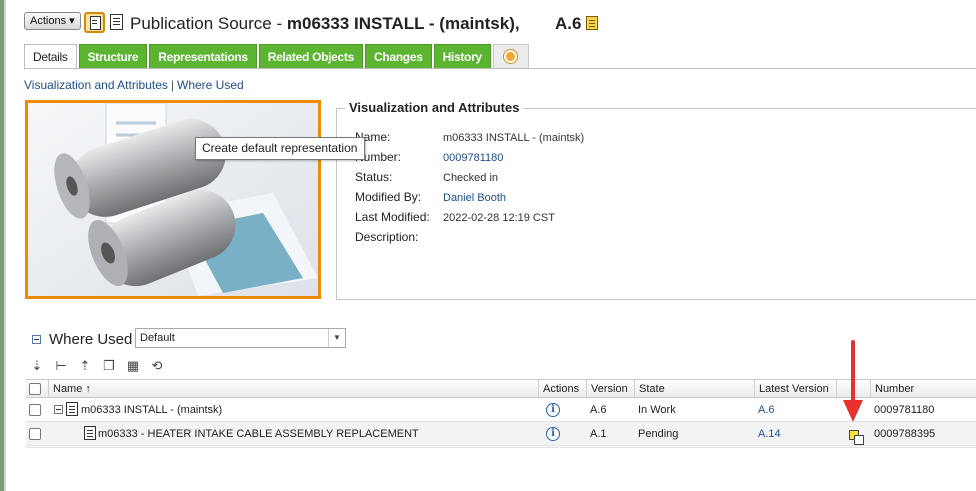  What do you see at coordinates (657, 410) in the screenshot?
I see `row-state: In Work` at bounding box center [657, 410].